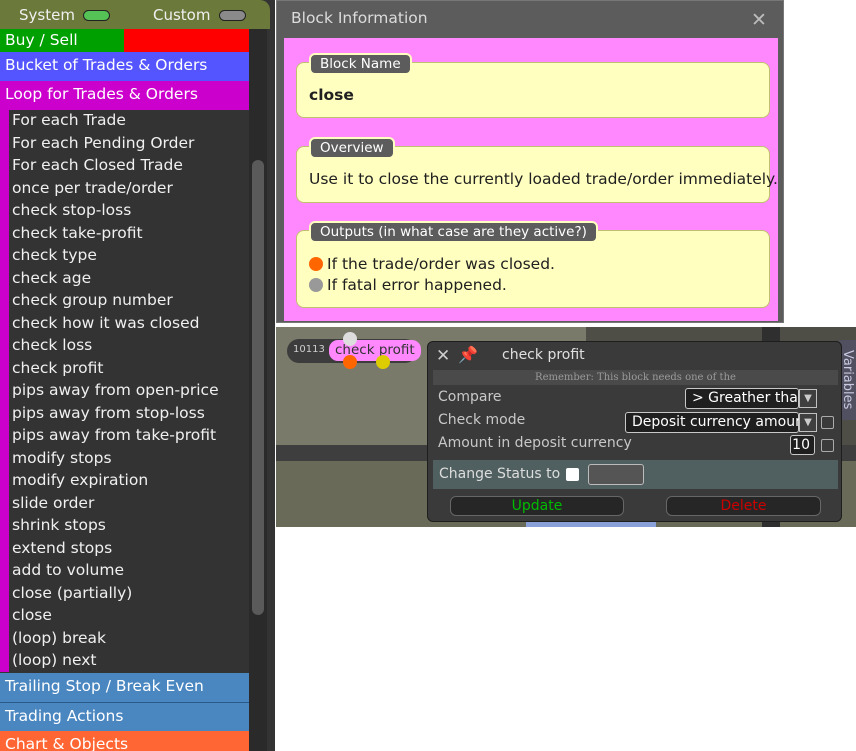 The height and width of the screenshot is (751, 856). What do you see at coordinates (635, 377) in the screenshot?
I see `remember-note: Remember: This block needs one of the` at bounding box center [635, 377].